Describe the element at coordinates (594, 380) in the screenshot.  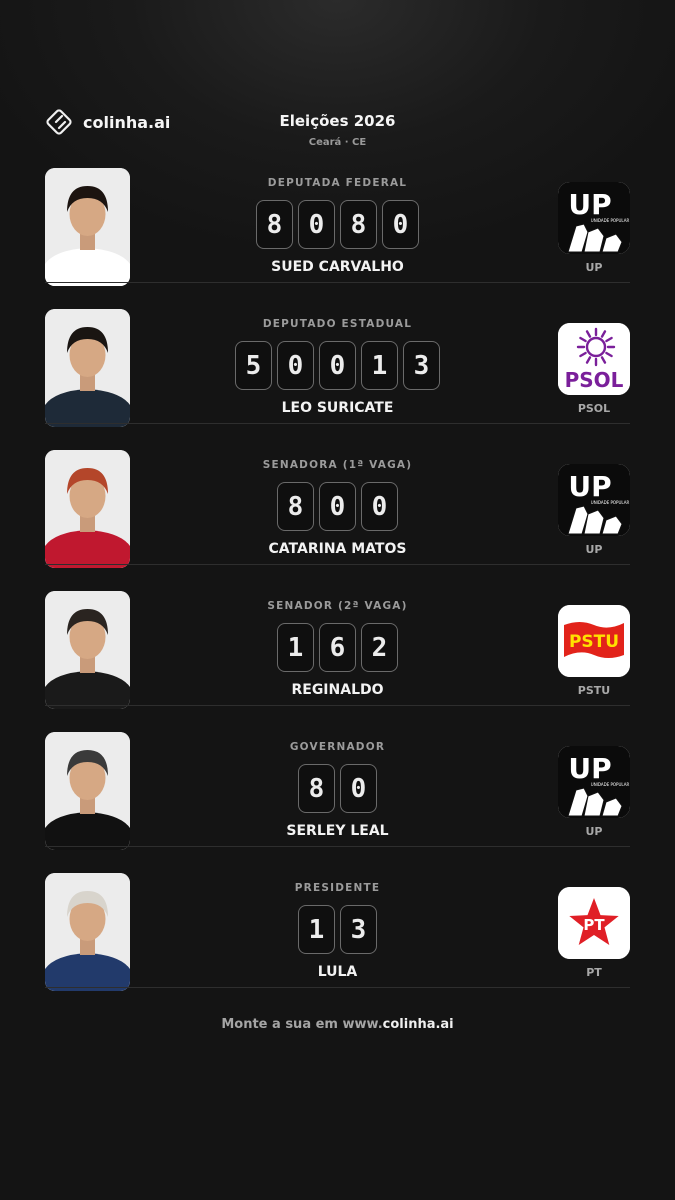
I see `svg-text: PSOL` at that location.